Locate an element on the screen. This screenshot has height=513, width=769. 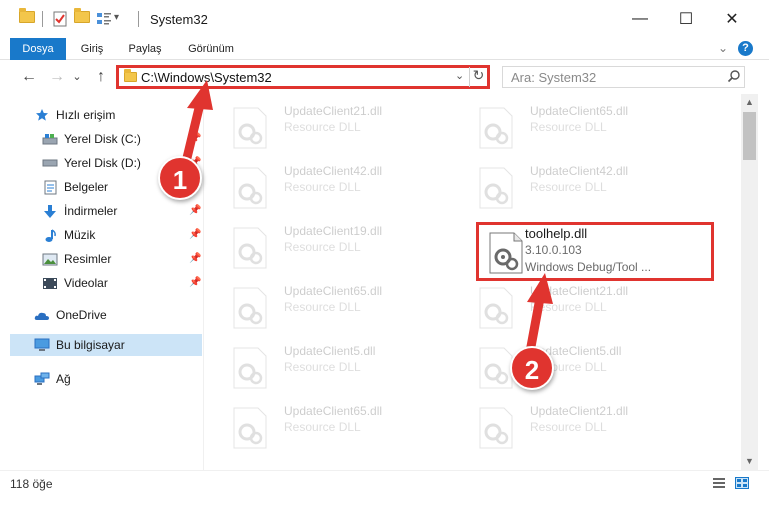
new-folder-icon is located at coordinates (82, 17).